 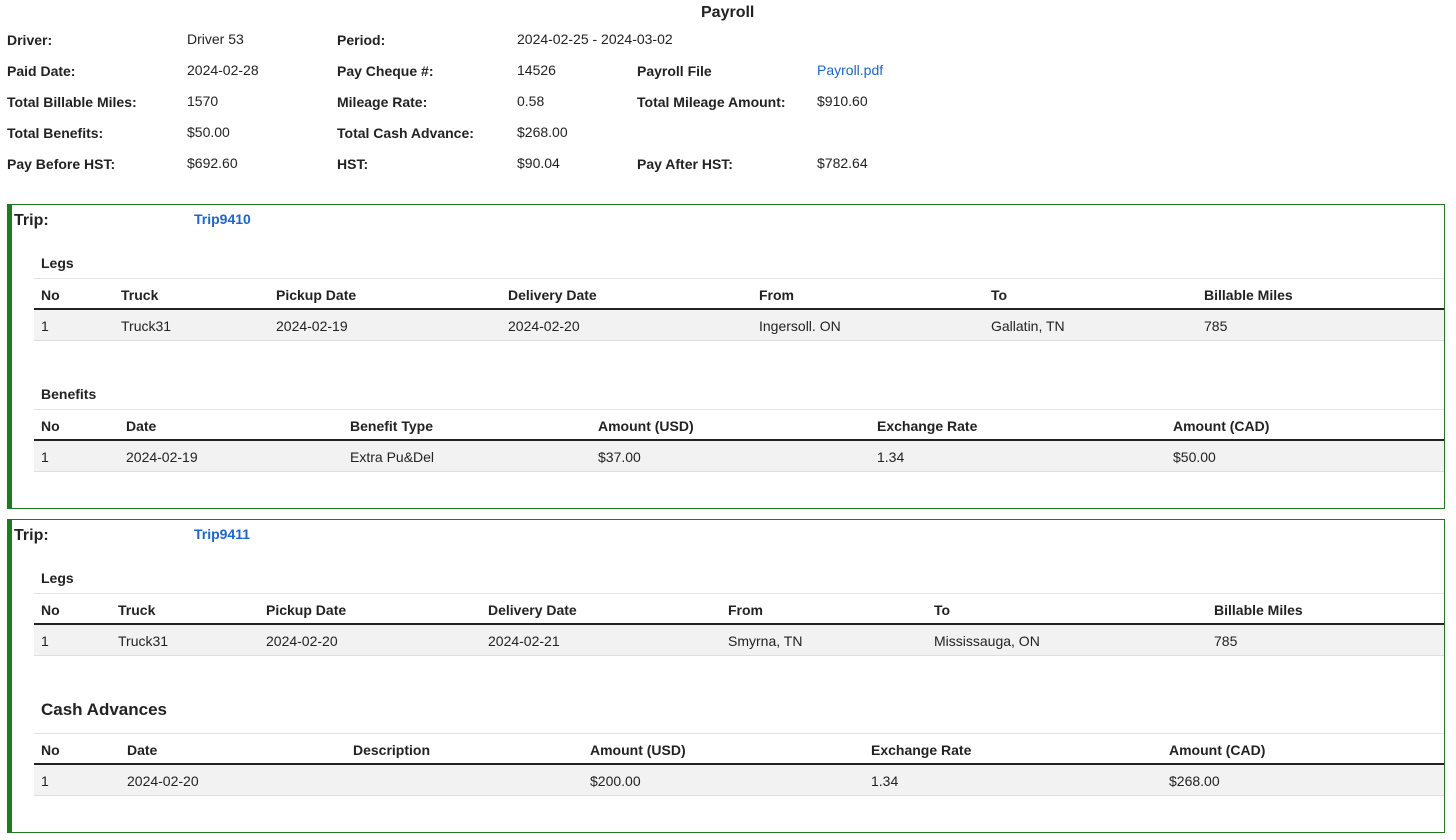 What do you see at coordinates (711, 102) in the screenshot?
I see `mileage-amount-label: Total Mileage Amount:` at bounding box center [711, 102].